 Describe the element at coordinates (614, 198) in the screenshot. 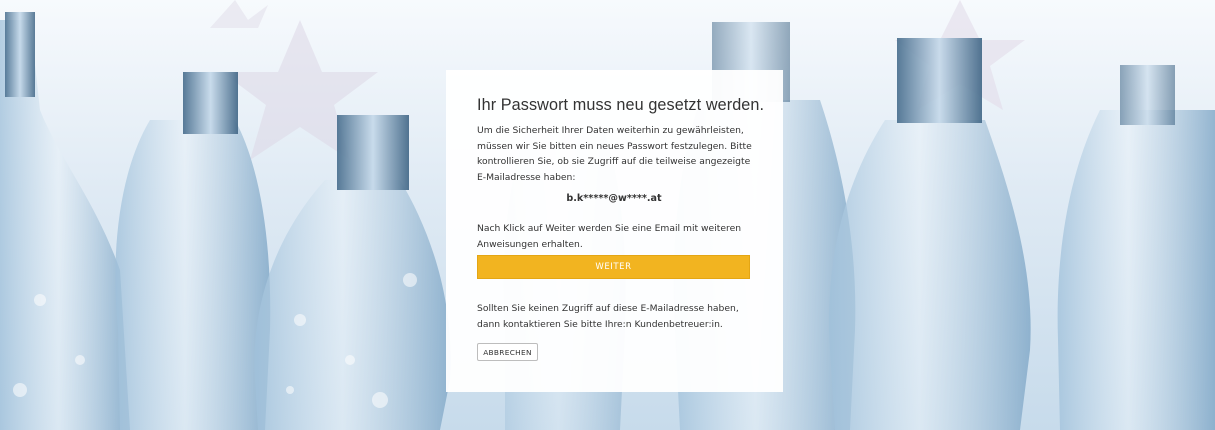

I see `masked-email: b.k*****@w****.at` at that location.